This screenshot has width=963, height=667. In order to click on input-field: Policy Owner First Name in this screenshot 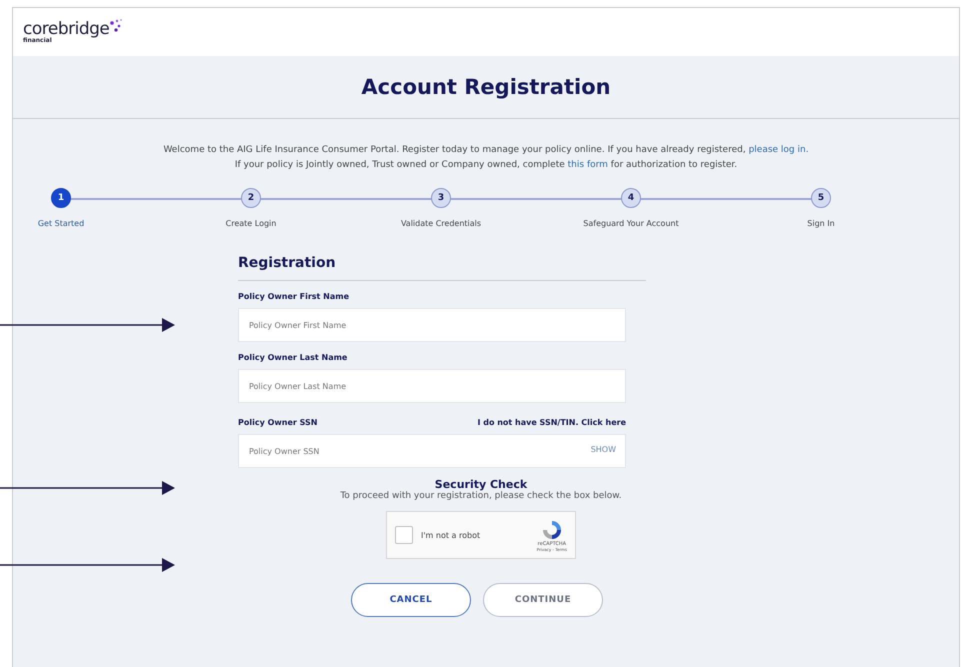, I will do `click(432, 325)`.